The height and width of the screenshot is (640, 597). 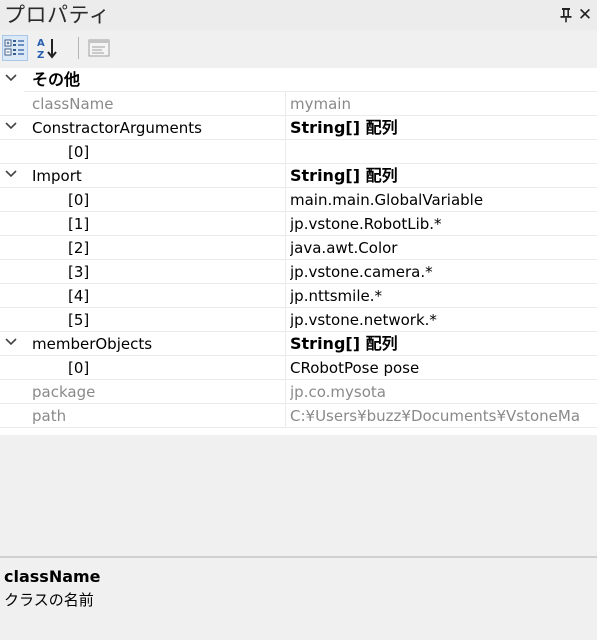 I want to click on property-value: main.main.GlobalVariable, so click(x=443, y=200).